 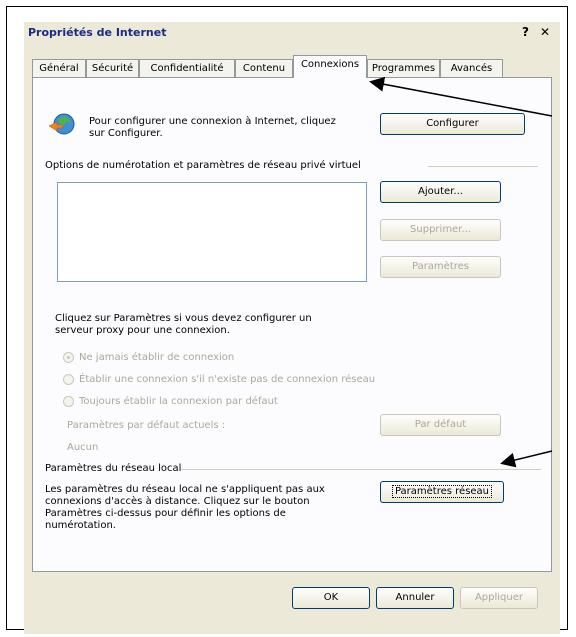 I want to click on arrow-to-connections-tab, so click(x=461, y=96).